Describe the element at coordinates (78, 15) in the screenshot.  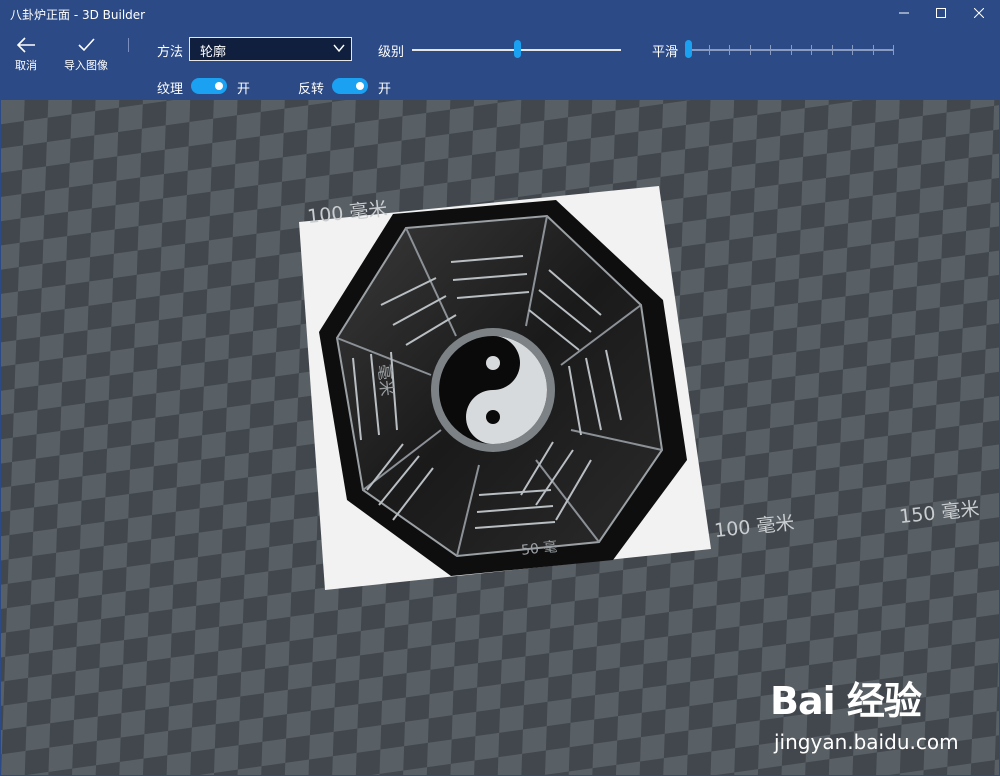
I see `window-title: 八卦炉正面 - 3D Builder` at that location.